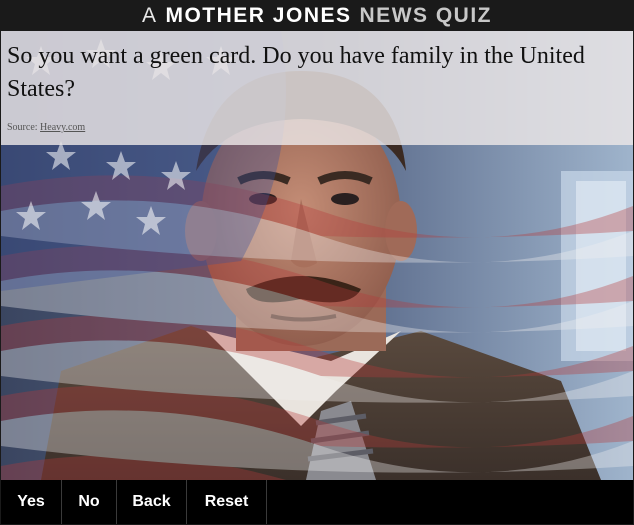  I want to click on reset-button: Reset, so click(227, 502).